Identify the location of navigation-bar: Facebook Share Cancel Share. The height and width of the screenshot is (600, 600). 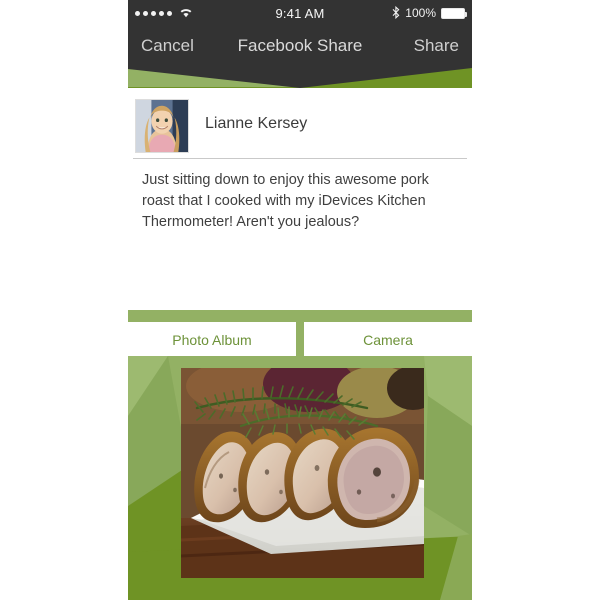
(300, 46).